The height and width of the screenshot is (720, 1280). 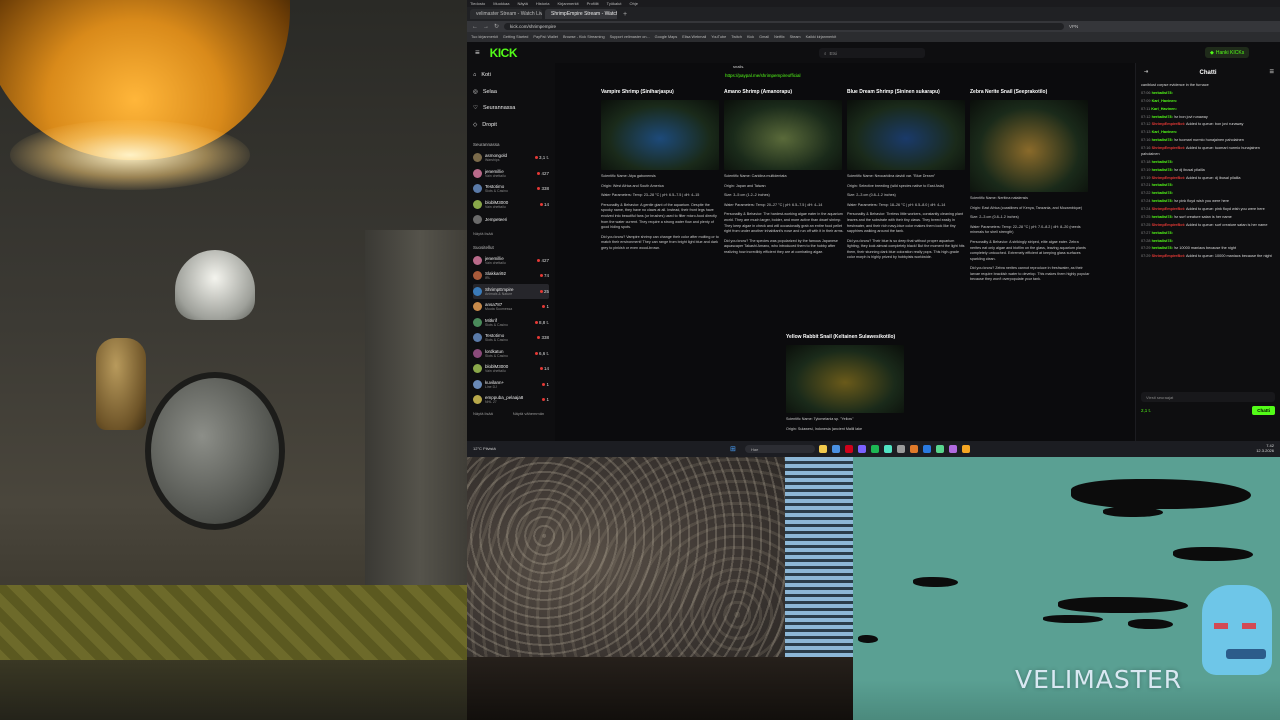 What do you see at coordinates (511, 276) in the screenshot?
I see `channel-item: Slakkari92 IRL 74` at bounding box center [511, 276].